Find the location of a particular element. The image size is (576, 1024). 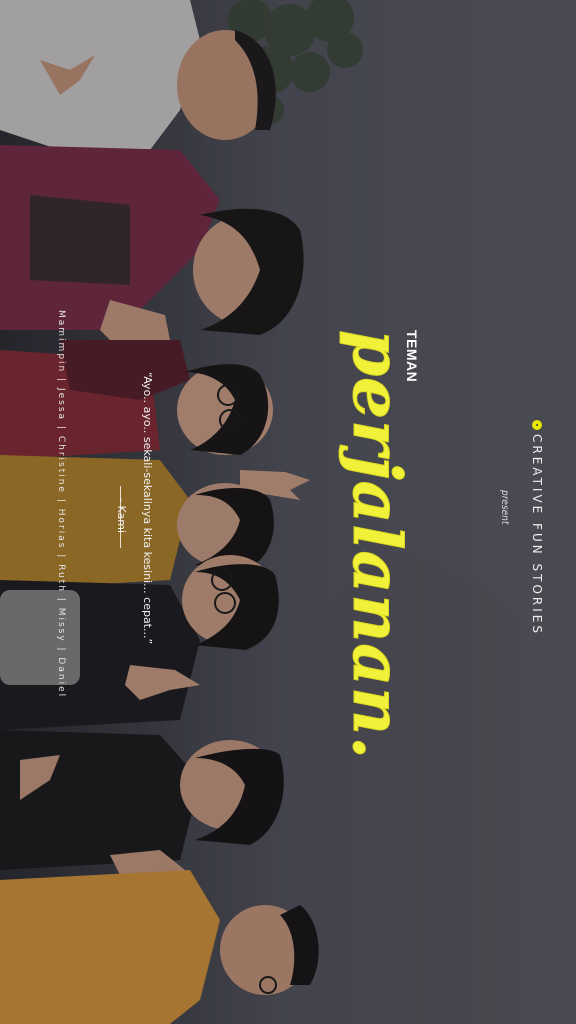

brand-line: CREATIVE FUN STORIES is located at coordinates (537, 528).